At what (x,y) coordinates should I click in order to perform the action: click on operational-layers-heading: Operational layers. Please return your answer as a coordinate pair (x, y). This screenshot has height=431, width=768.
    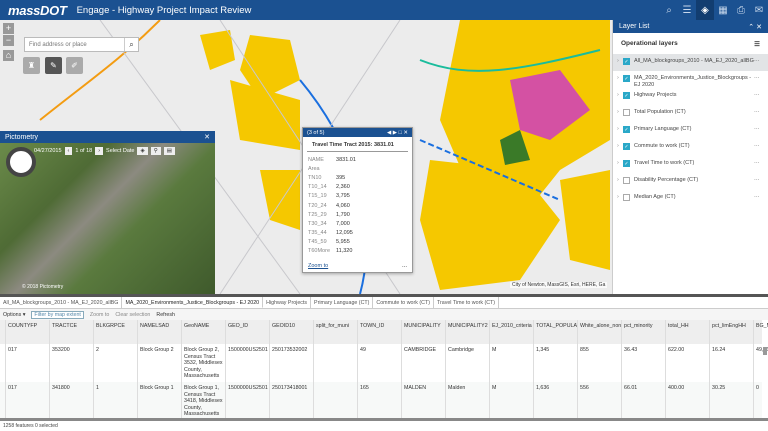
    Looking at the image, I should click on (649, 43).